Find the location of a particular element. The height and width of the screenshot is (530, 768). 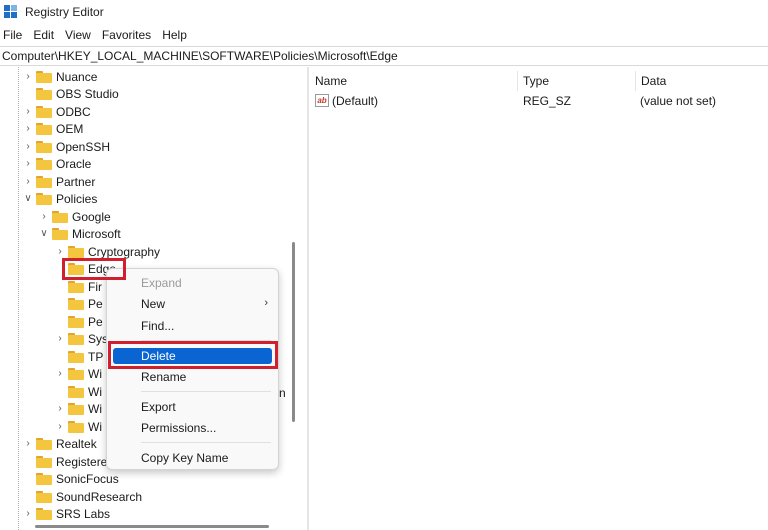

tree-node-label: Microsoft is located at coordinates (96, 233).